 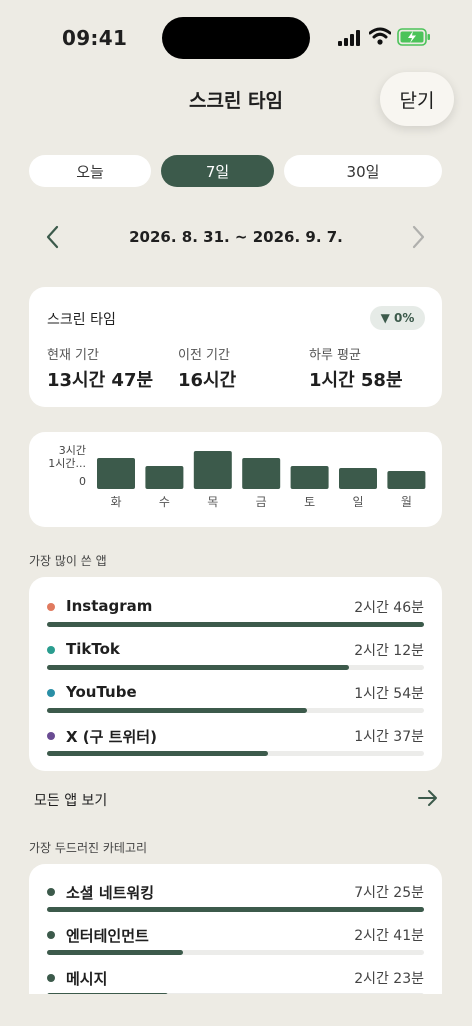 I want to click on status-time: 09:41, so click(x=95, y=38).